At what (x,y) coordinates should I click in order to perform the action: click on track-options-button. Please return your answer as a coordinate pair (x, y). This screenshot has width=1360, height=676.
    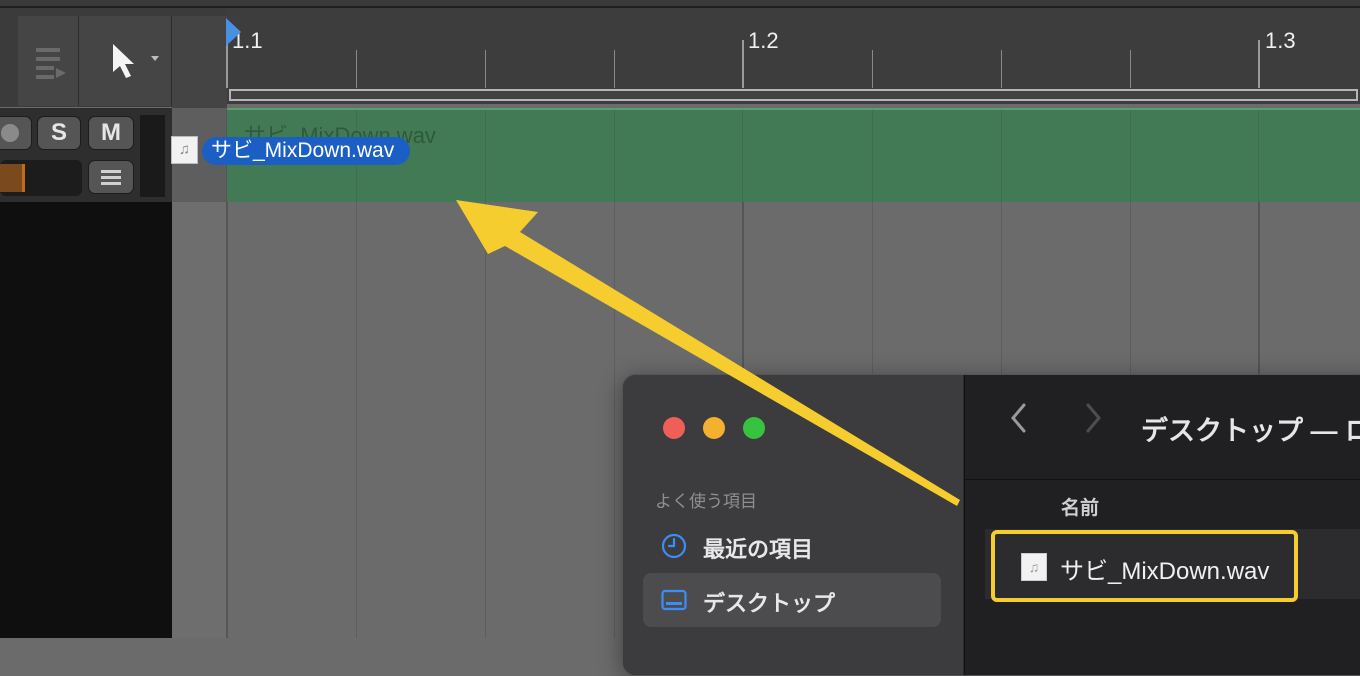
    Looking at the image, I should click on (111, 177).